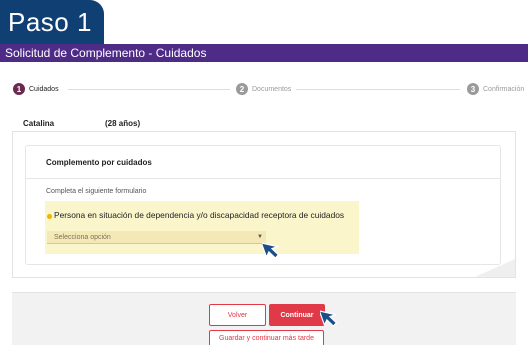 Image resolution: width=528 pixels, height=345 pixels. Describe the element at coordinates (297, 315) in the screenshot. I see `continue-button: Continuar` at that location.